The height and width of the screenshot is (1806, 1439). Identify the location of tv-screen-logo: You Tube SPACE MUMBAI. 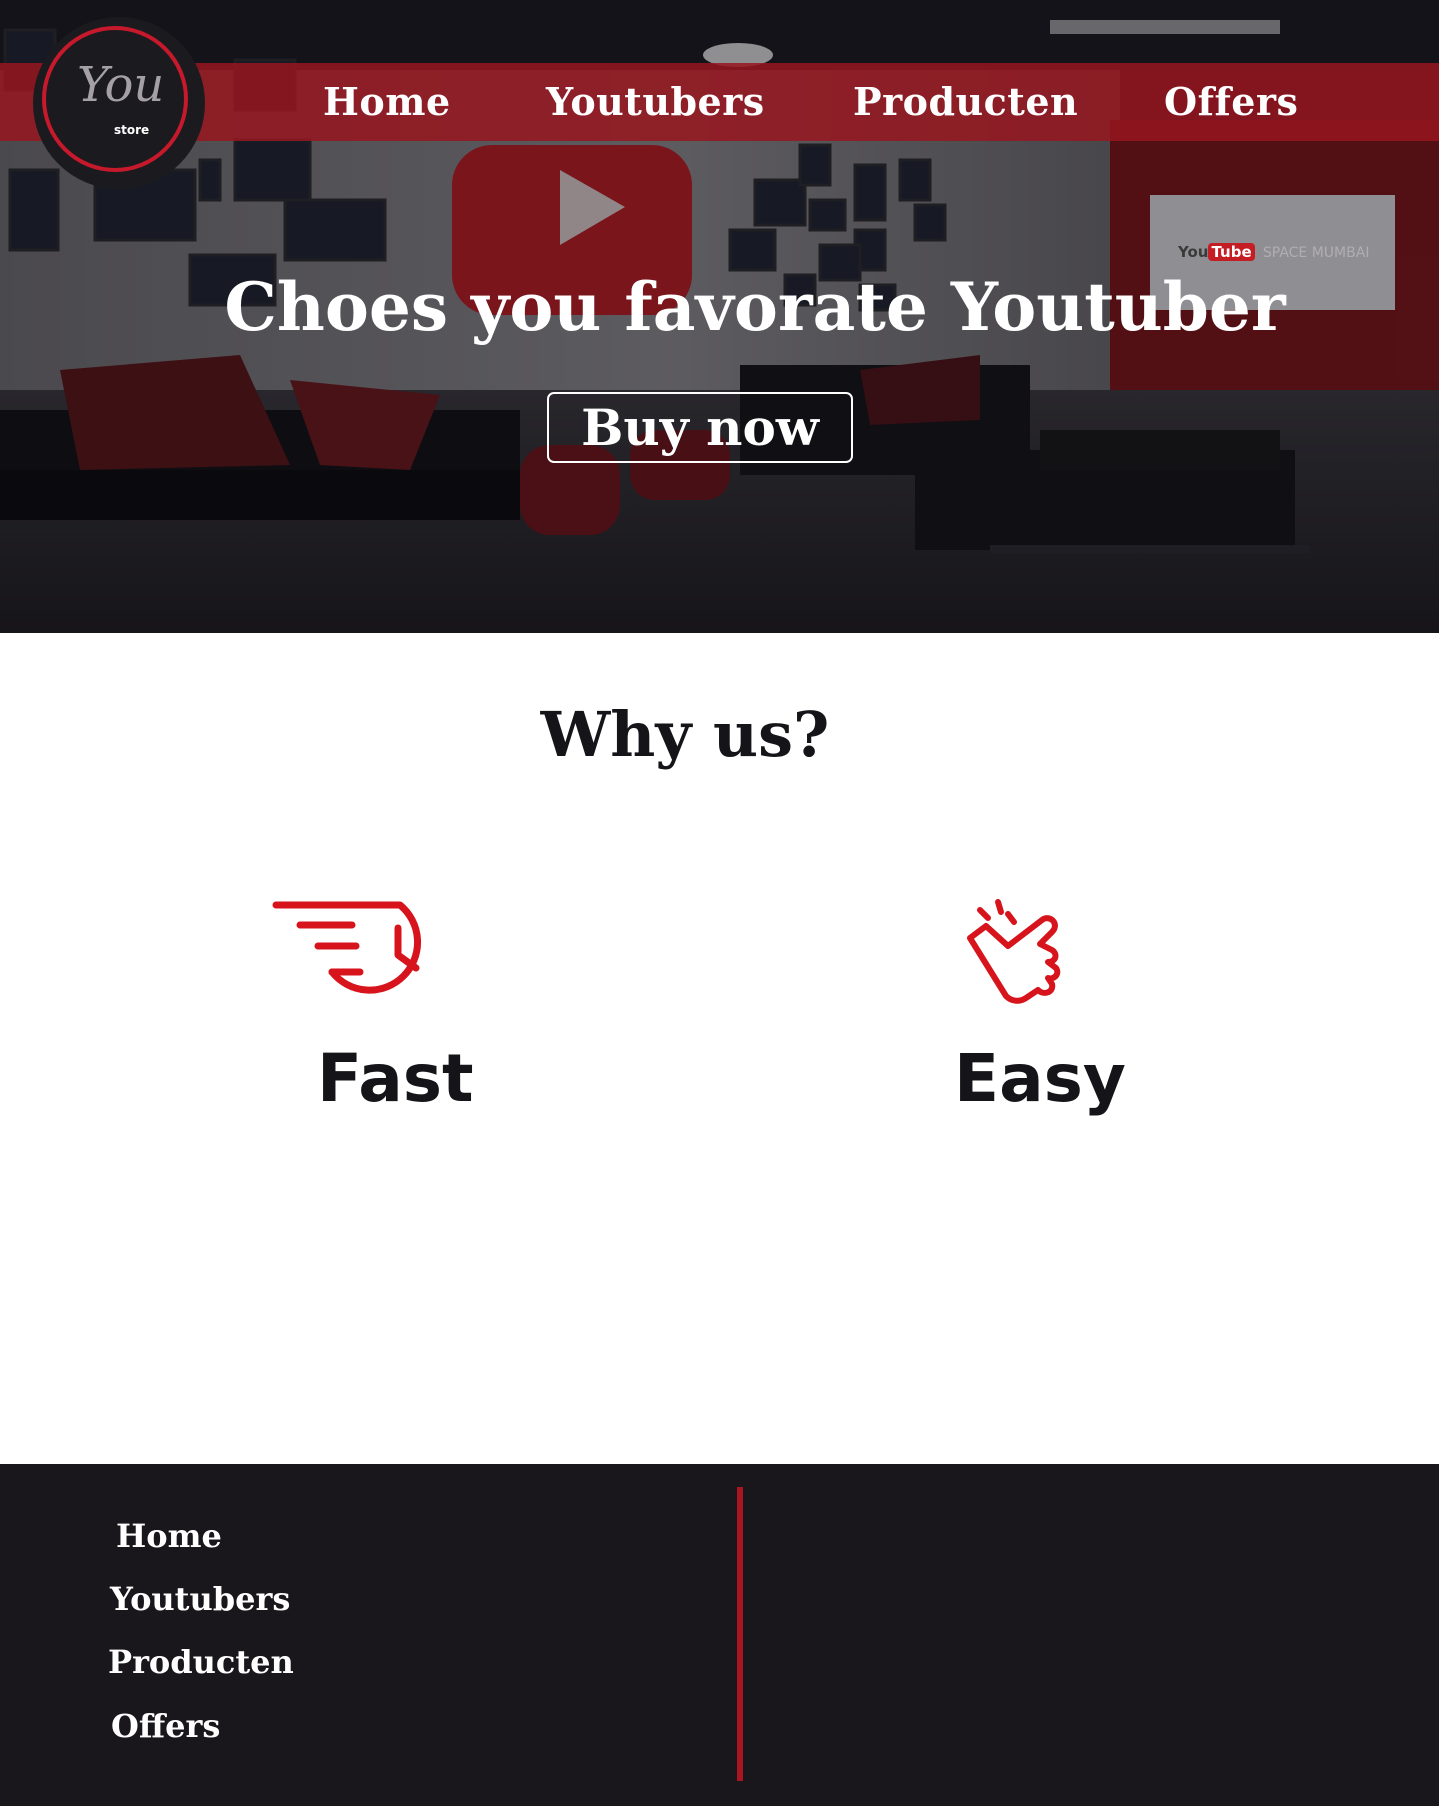
(1273, 252).